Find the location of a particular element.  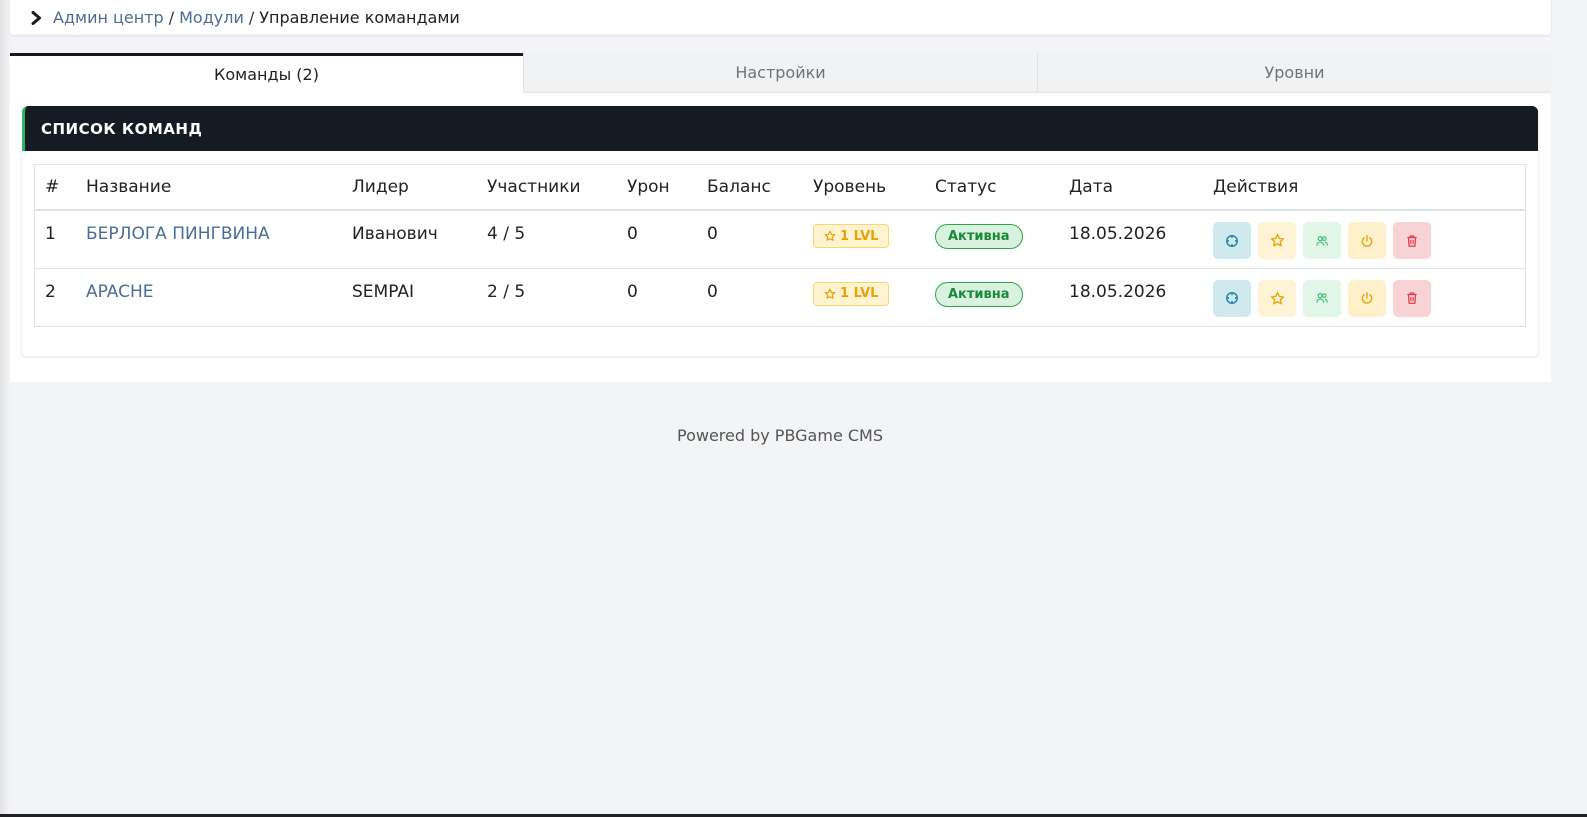

left-shade is located at coordinates (5, 408).